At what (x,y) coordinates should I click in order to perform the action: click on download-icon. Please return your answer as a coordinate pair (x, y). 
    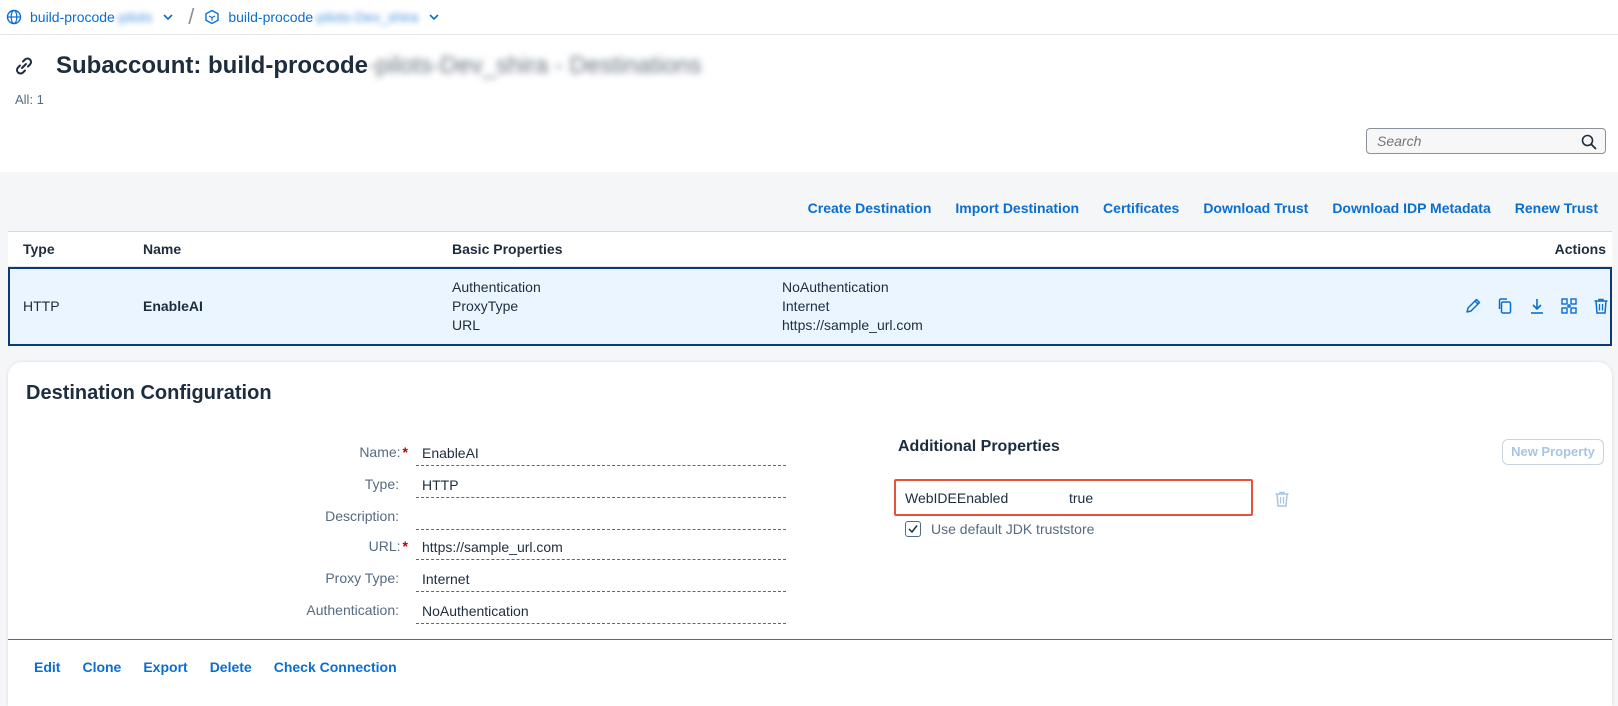
    Looking at the image, I should click on (1537, 306).